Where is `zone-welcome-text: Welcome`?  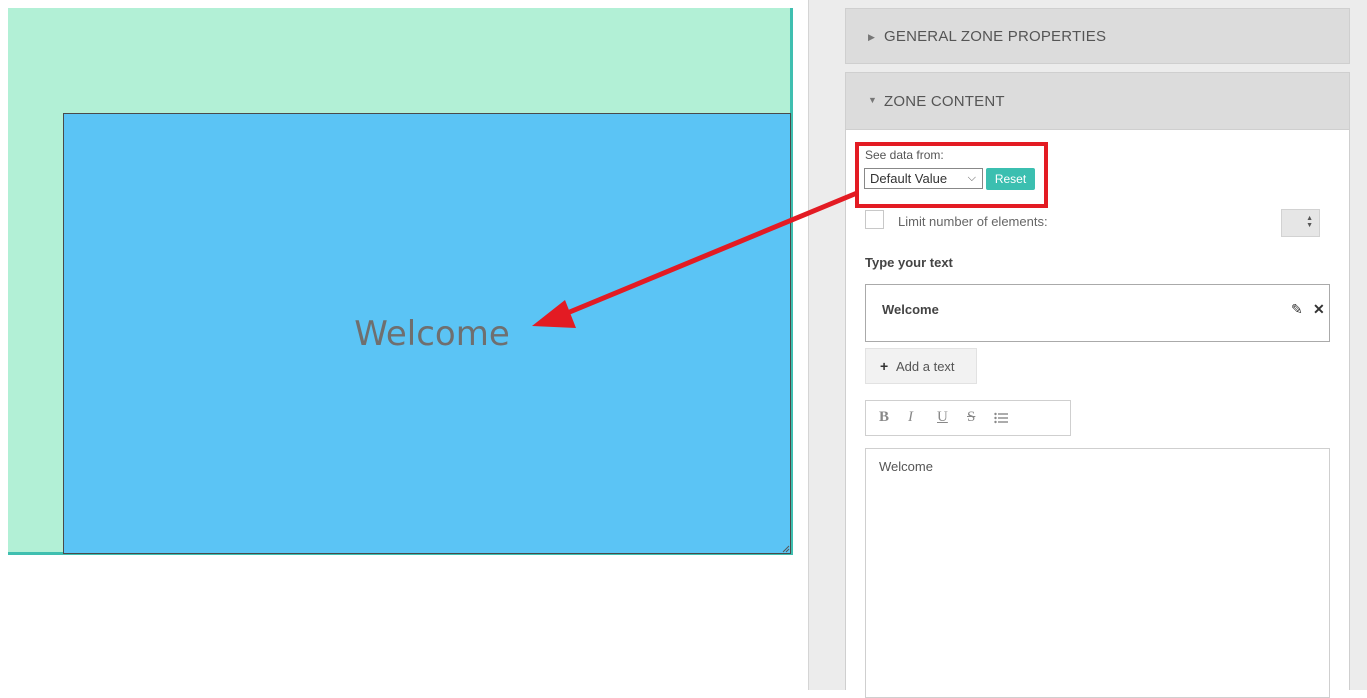
zone-welcome-text: Welcome is located at coordinates (432, 334).